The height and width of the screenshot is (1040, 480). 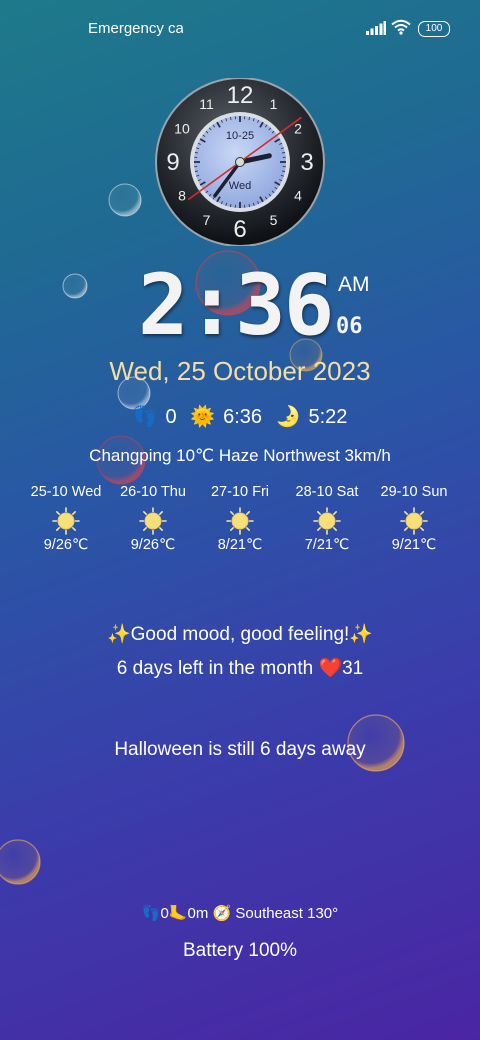 I want to click on battery-text: Battery 100%, so click(x=240, y=950).